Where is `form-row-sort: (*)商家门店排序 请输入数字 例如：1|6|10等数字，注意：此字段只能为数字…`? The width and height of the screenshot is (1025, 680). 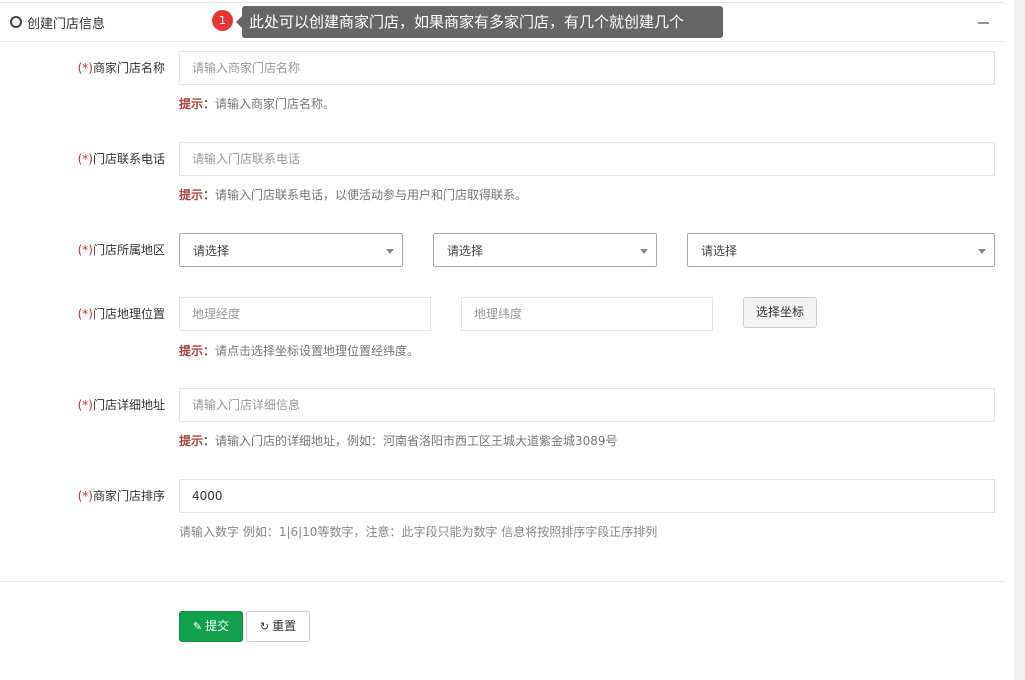
form-row-sort: (*)商家门店排序 请输入数字 例如：1|6|10等数字，注意：此字段只能为数字… is located at coordinates (502, 509).